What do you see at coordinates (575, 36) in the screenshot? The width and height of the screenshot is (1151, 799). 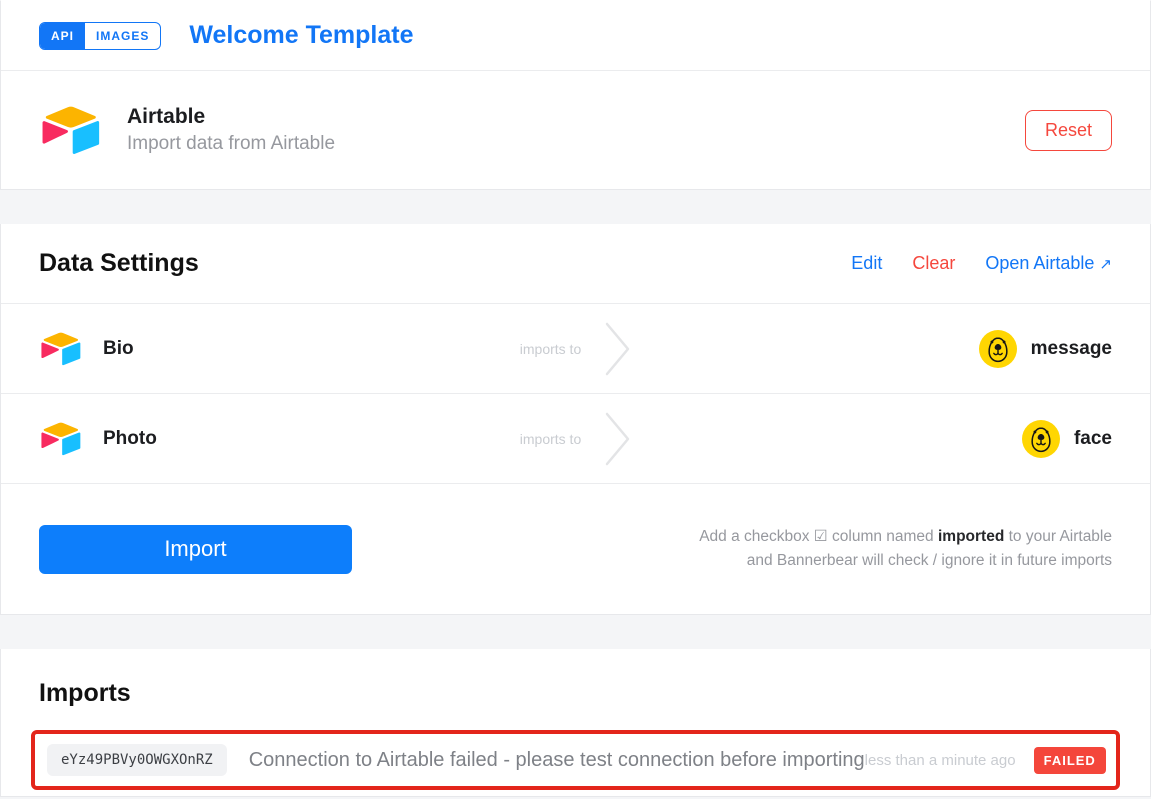 I see `template-header: API IMAGES Welcome Template` at bounding box center [575, 36].